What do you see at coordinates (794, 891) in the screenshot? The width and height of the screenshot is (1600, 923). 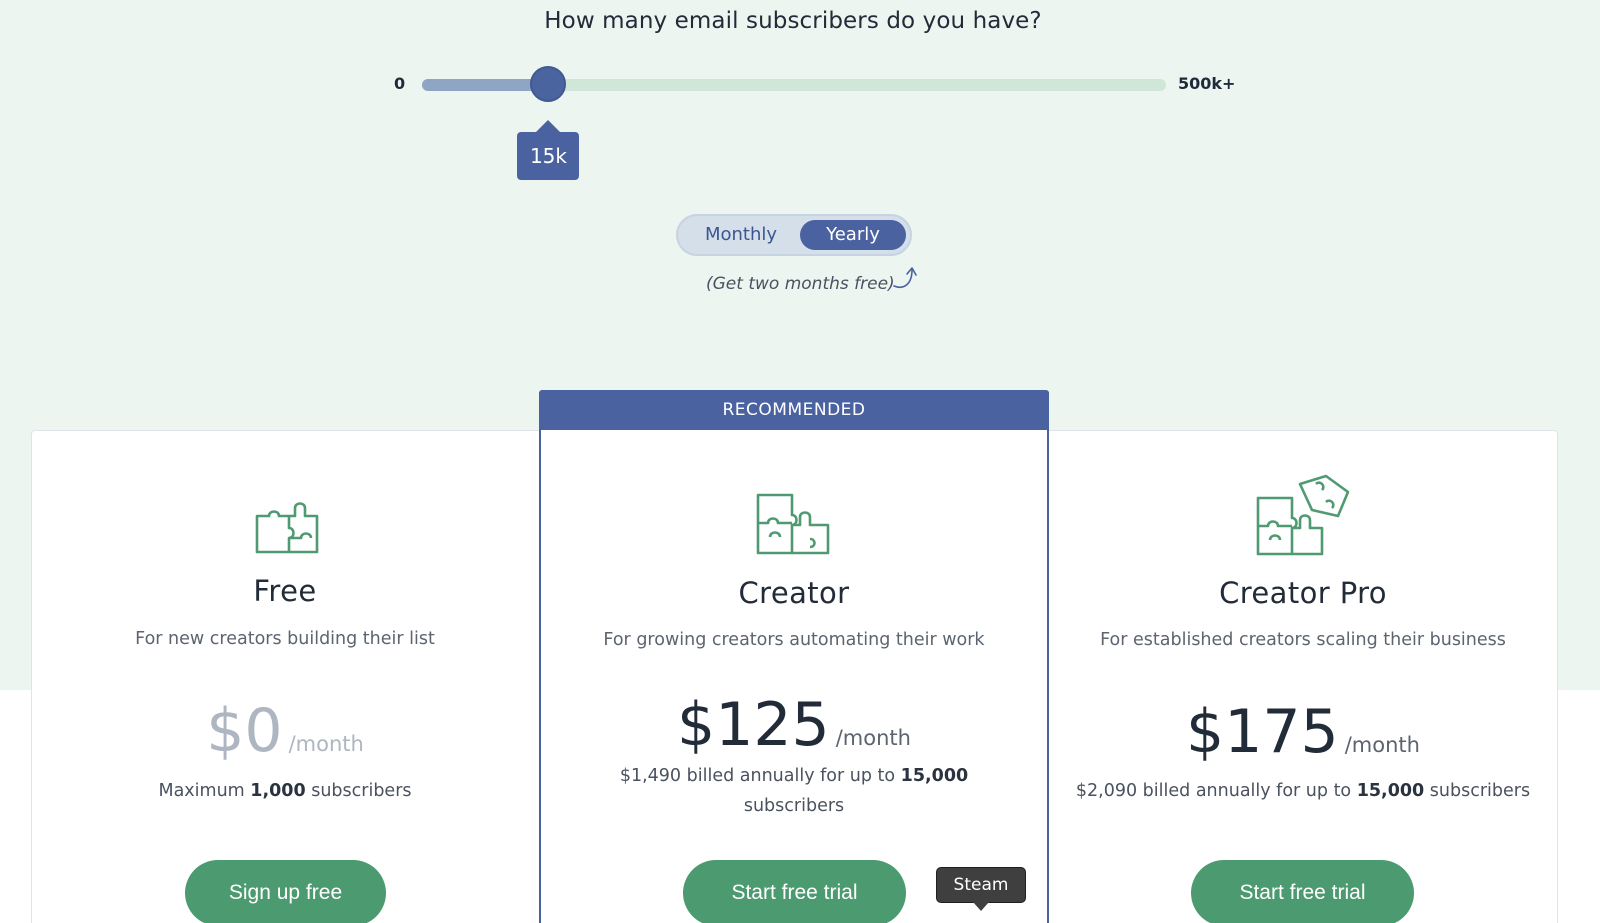 I see `start-free-trial-button-creator: Start free trial` at bounding box center [794, 891].